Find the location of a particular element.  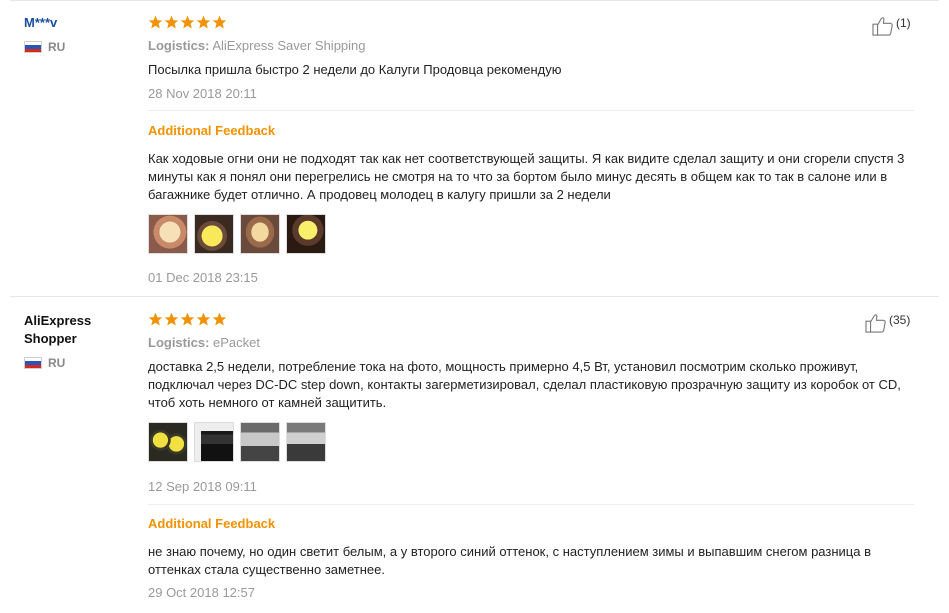

review-date: 12 Sep 2018 09:11 is located at coordinates (202, 486).